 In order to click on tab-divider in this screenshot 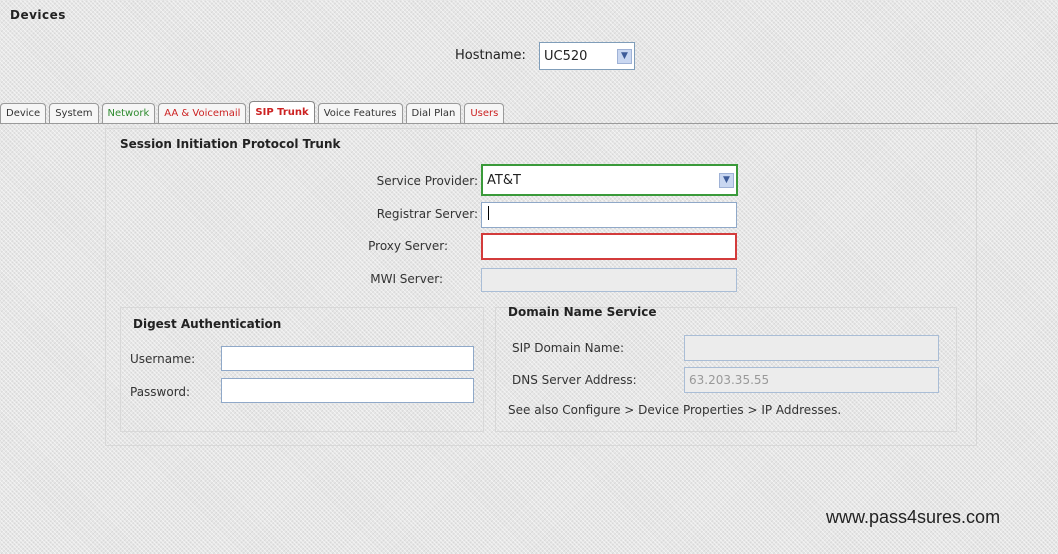, I will do `click(529, 123)`.